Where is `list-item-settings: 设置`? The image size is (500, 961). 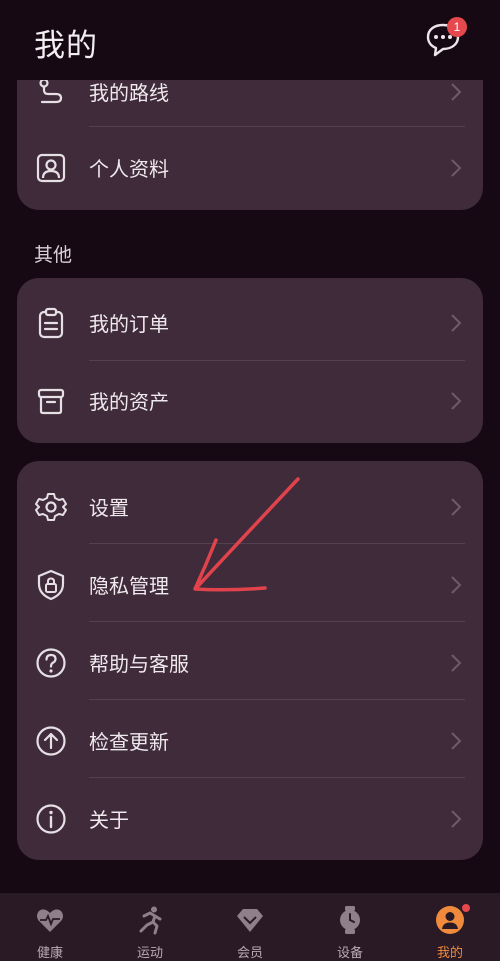 list-item-settings: 设置 is located at coordinates (250, 506).